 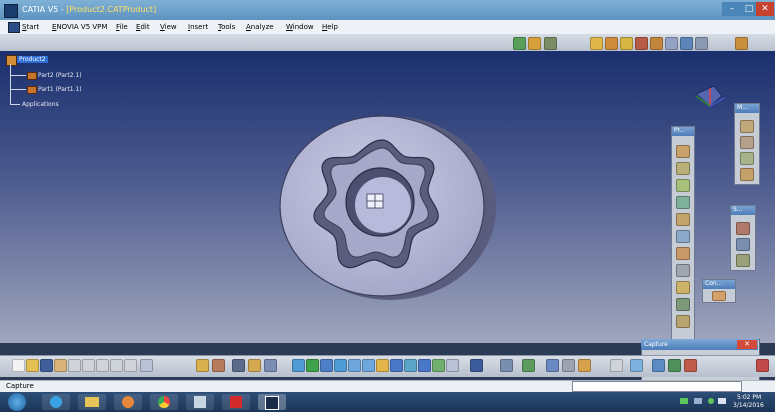 I want to click on normal-view-bottom-icon, so click(x=382, y=365).